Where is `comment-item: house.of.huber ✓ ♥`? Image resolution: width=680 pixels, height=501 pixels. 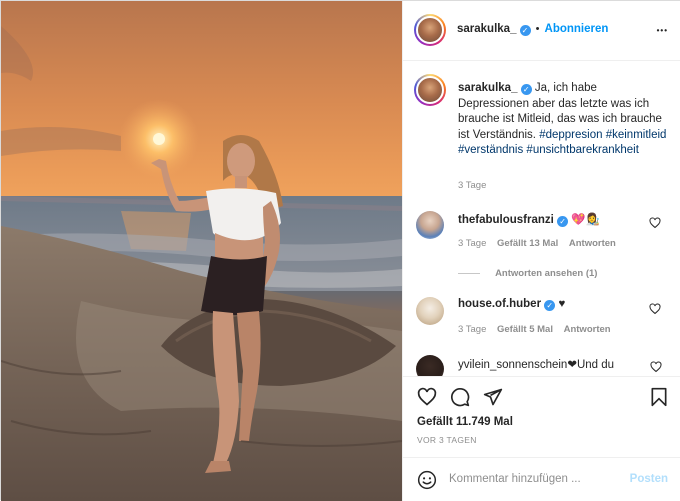
comment-item: house.of.huber ✓ ♥ is located at coordinates (558, 304).